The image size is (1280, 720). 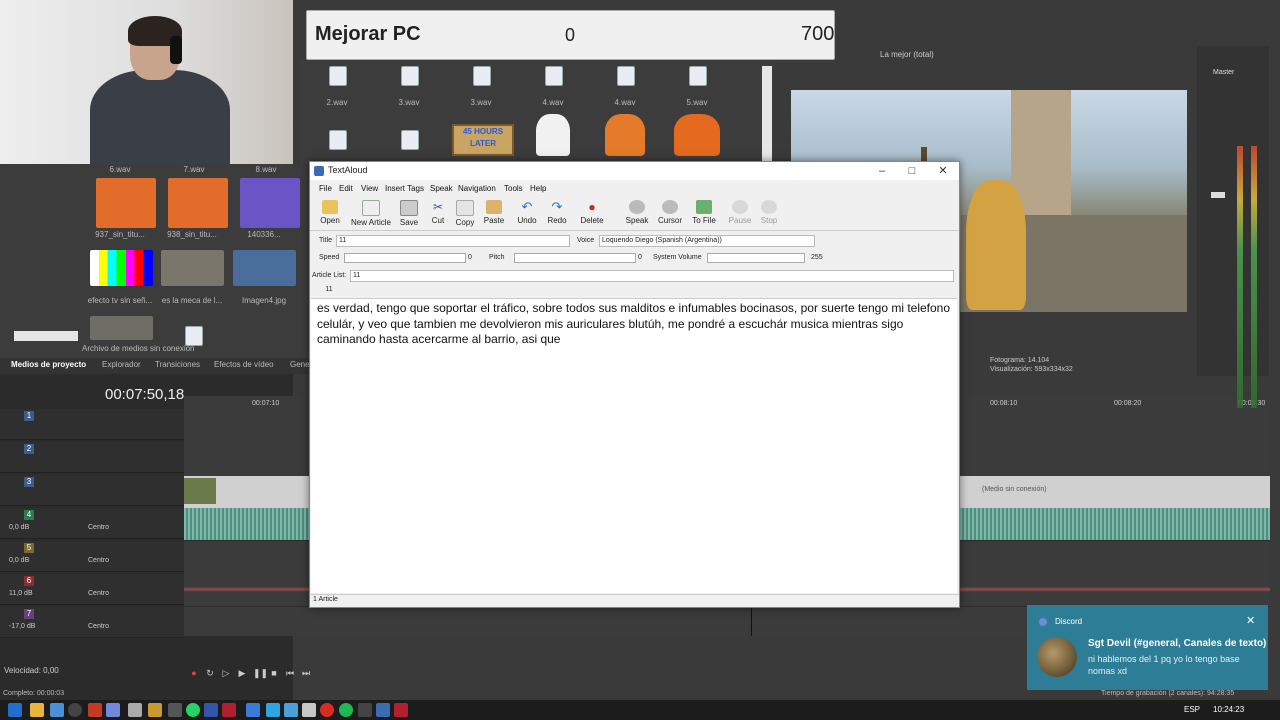 What do you see at coordinates (329, 292) in the screenshot?
I see `document-tab: 11` at bounding box center [329, 292].